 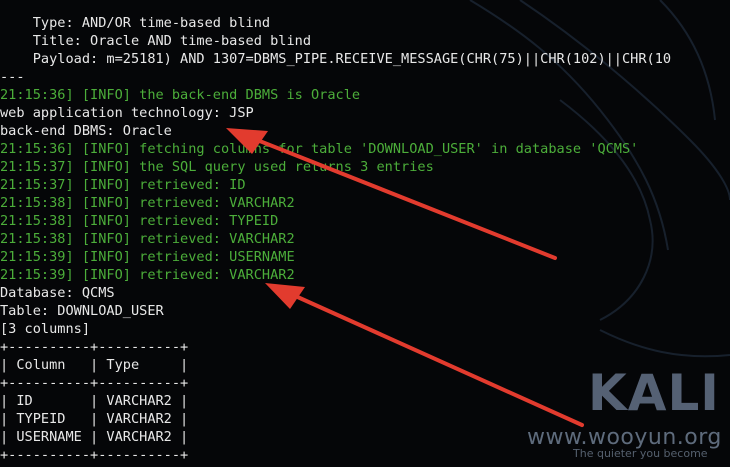 I want to click on table-row: | ID | VARCHAR2 |, so click(x=94, y=401).